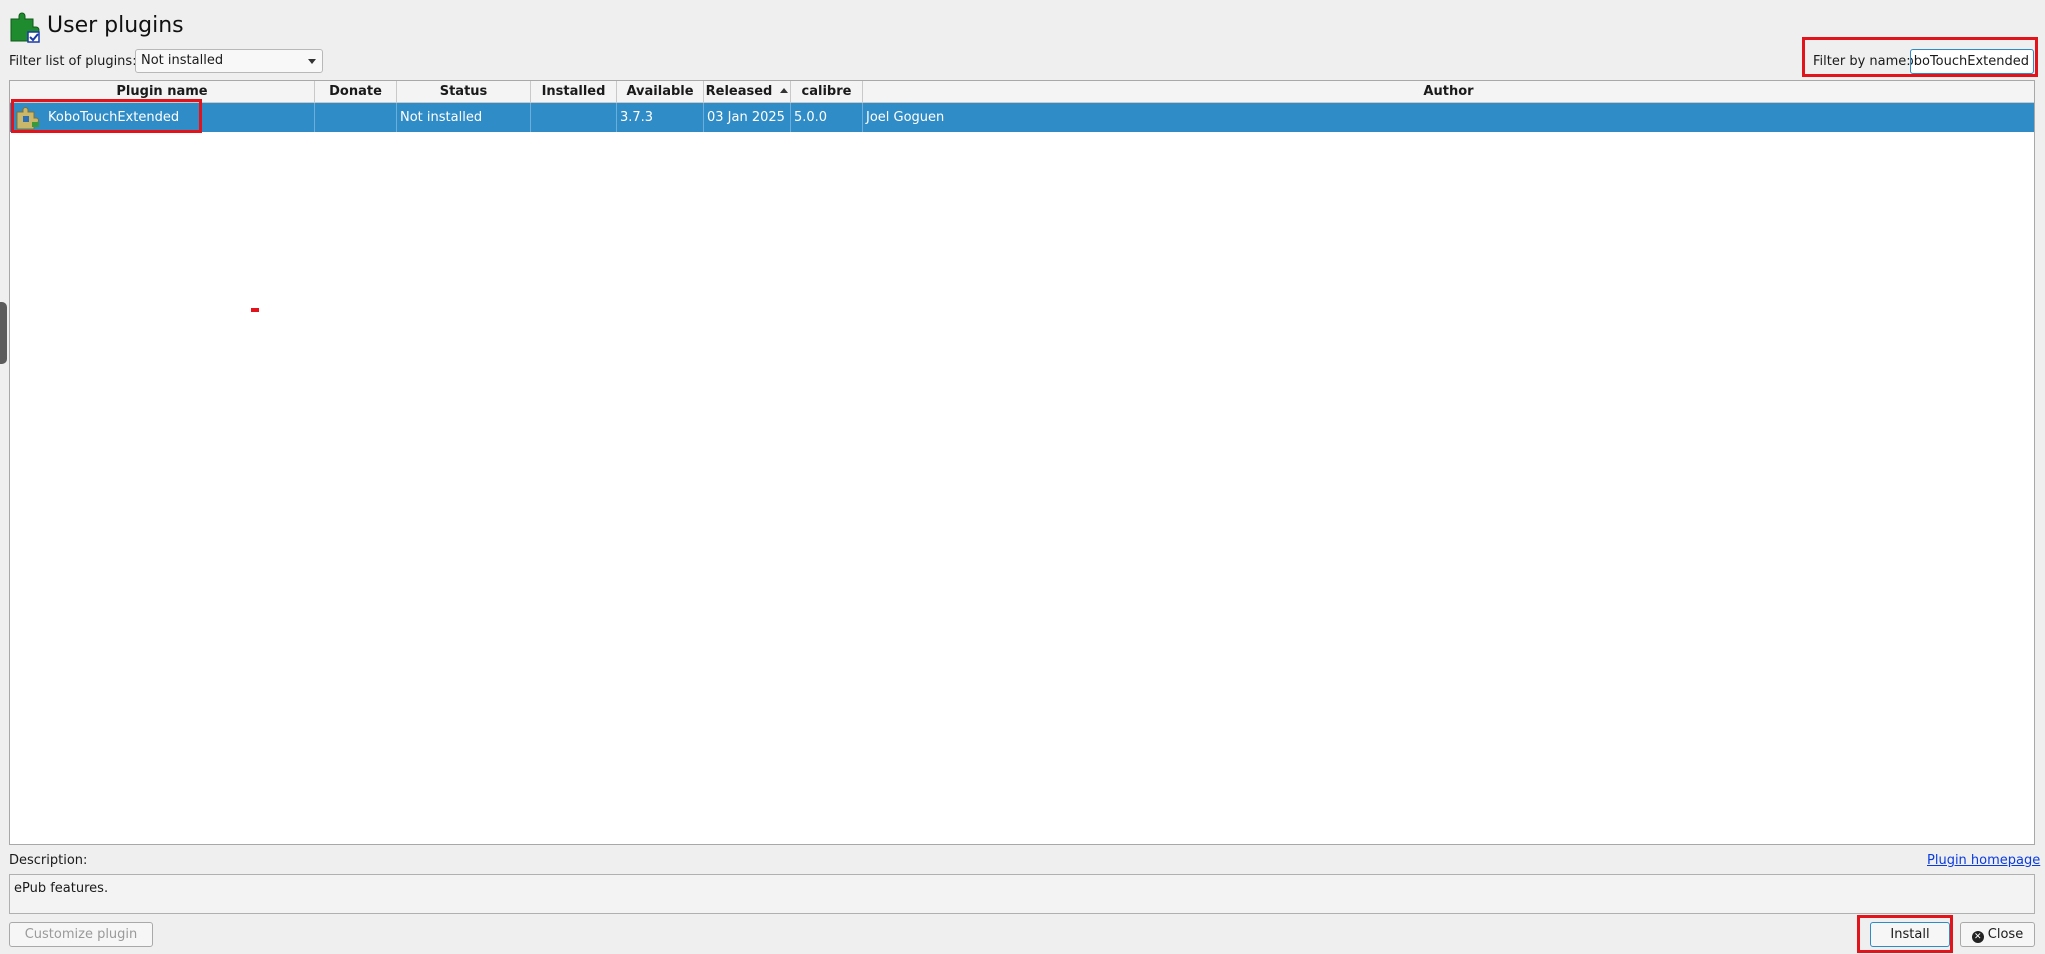 This screenshot has height=954, width=2045. I want to click on column-header-donate: Donate, so click(356, 92).